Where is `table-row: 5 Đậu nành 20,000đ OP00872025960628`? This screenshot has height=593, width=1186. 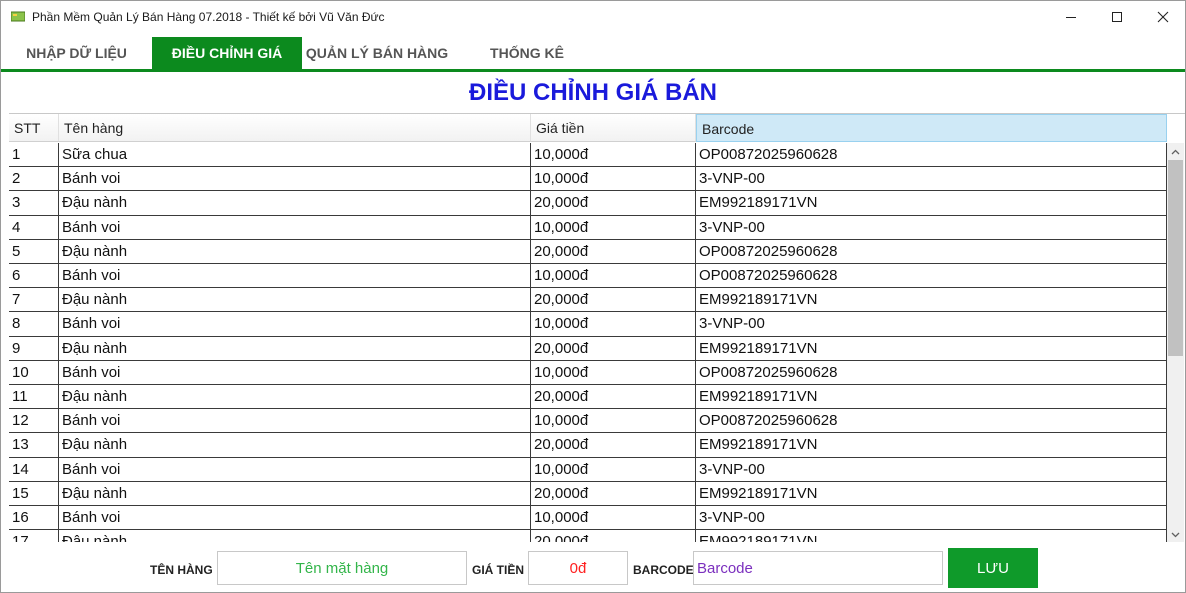 table-row: 5 Đậu nành 20,000đ OP00872025960628 is located at coordinates (588, 251).